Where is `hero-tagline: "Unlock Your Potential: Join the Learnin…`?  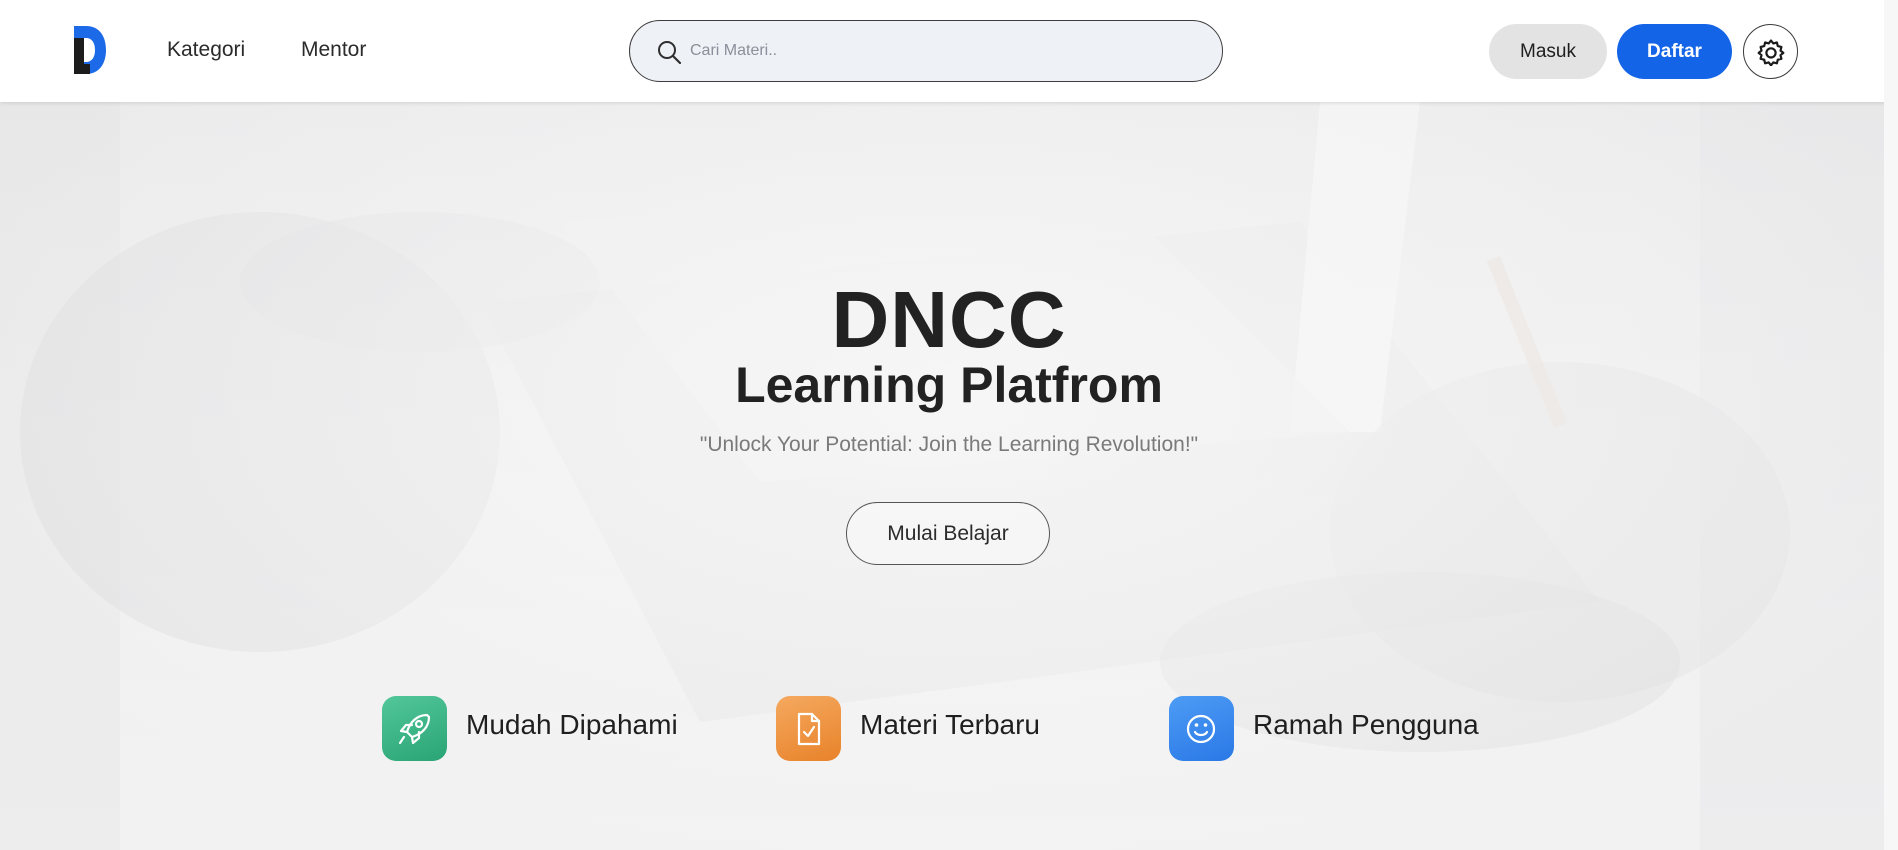 hero-tagline: "Unlock Your Potential: Join the Learnin… is located at coordinates (949, 444).